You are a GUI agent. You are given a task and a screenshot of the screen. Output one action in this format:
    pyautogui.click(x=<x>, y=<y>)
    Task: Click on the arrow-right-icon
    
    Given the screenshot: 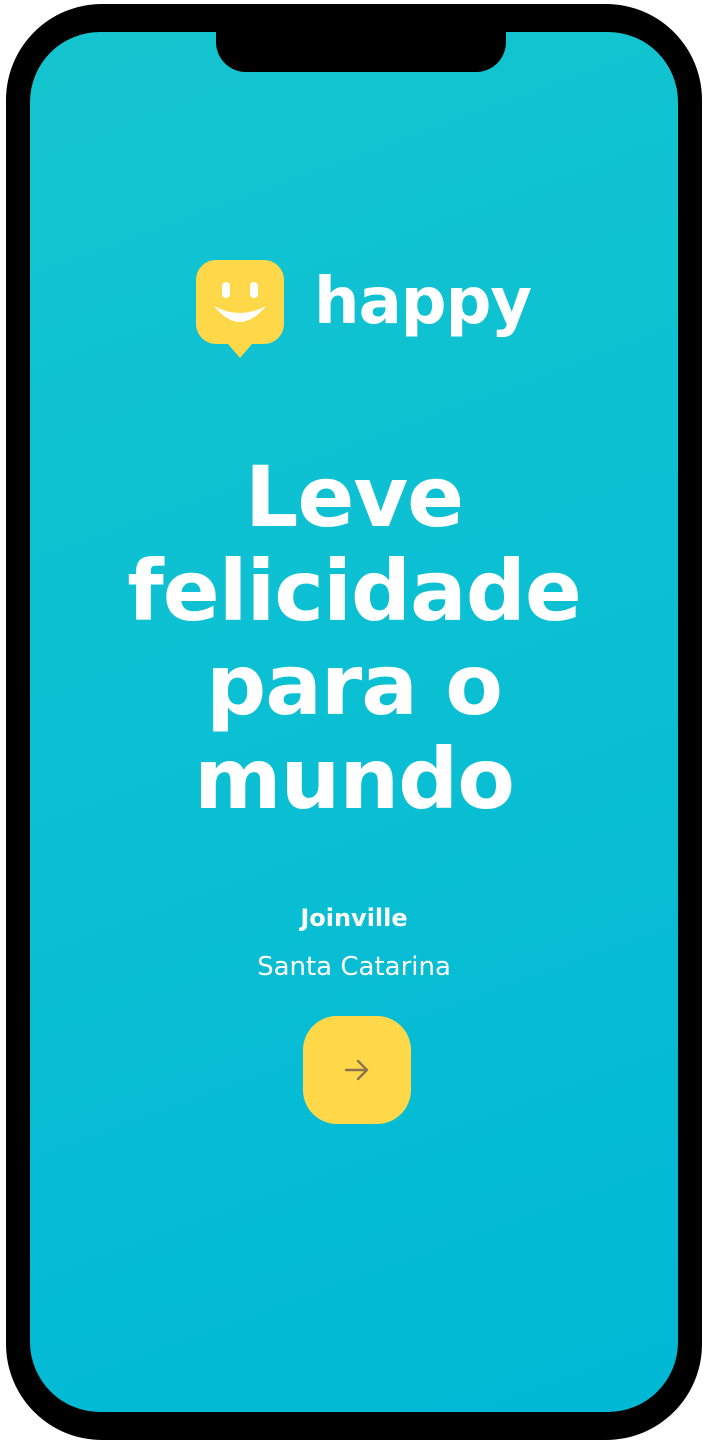 What is the action you would take?
    pyautogui.click(x=356, y=1070)
    